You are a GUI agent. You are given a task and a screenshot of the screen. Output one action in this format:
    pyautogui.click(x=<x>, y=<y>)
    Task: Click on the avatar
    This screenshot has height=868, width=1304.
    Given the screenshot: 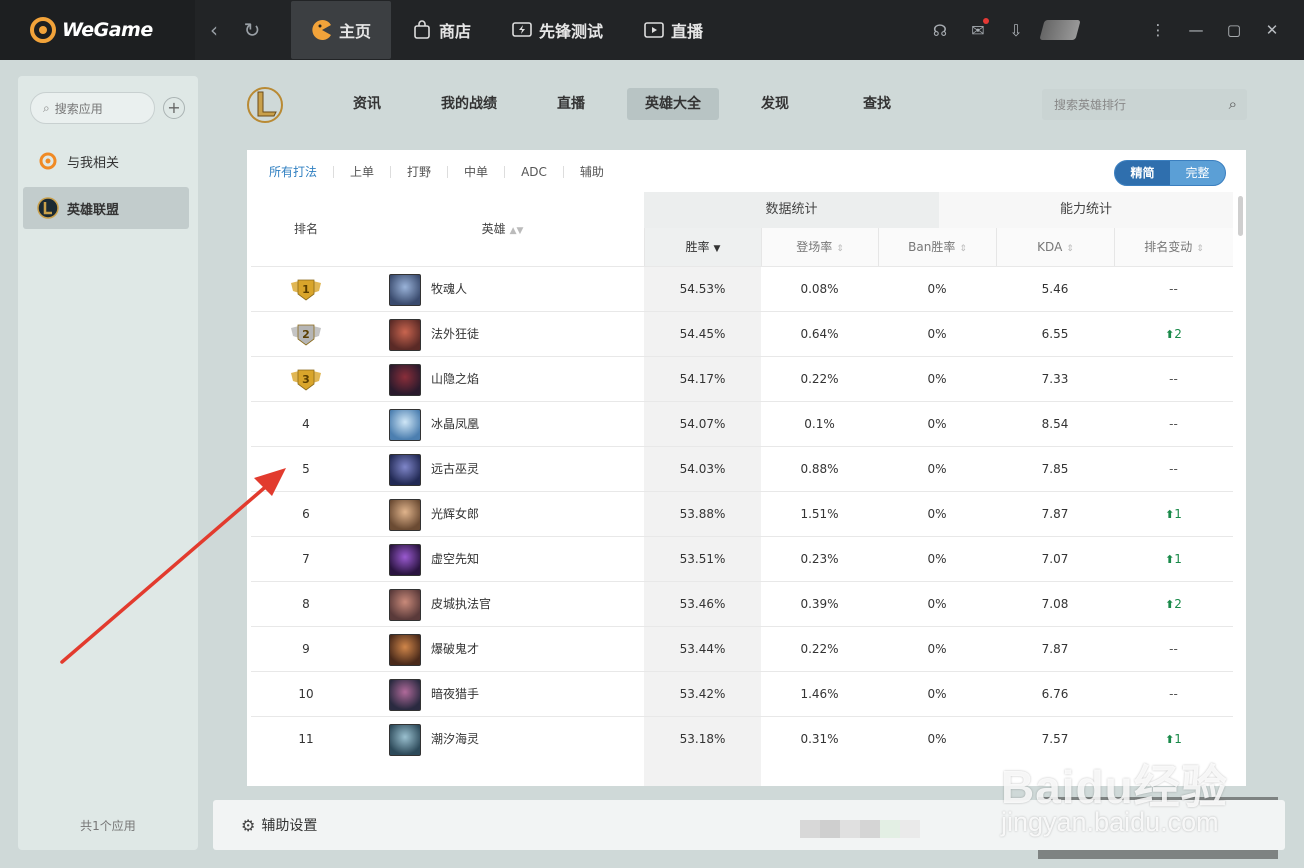 What is the action you would take?
    pyautogui.click(x=1060, y=30)
    